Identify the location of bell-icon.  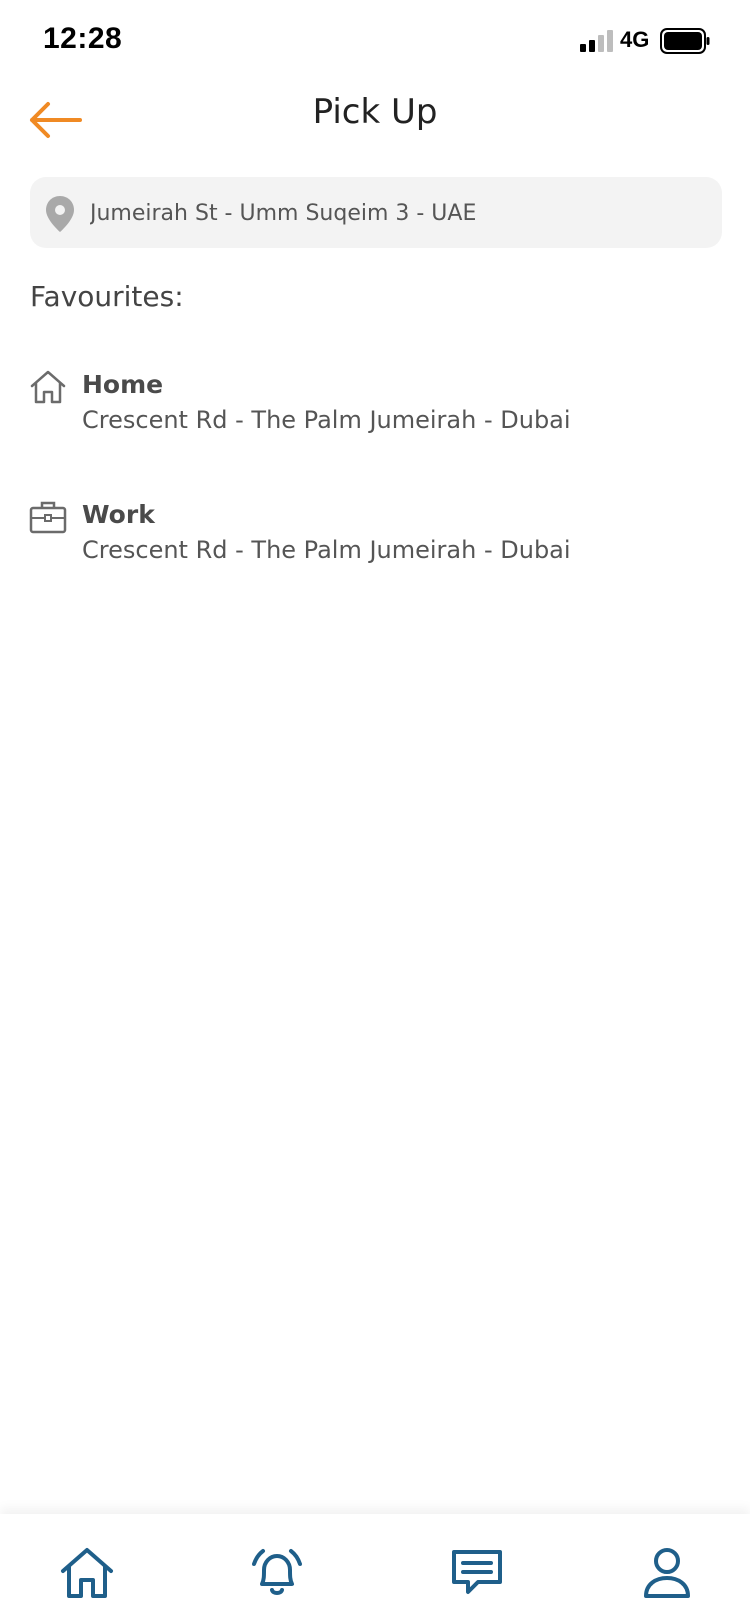
(277, 1572).